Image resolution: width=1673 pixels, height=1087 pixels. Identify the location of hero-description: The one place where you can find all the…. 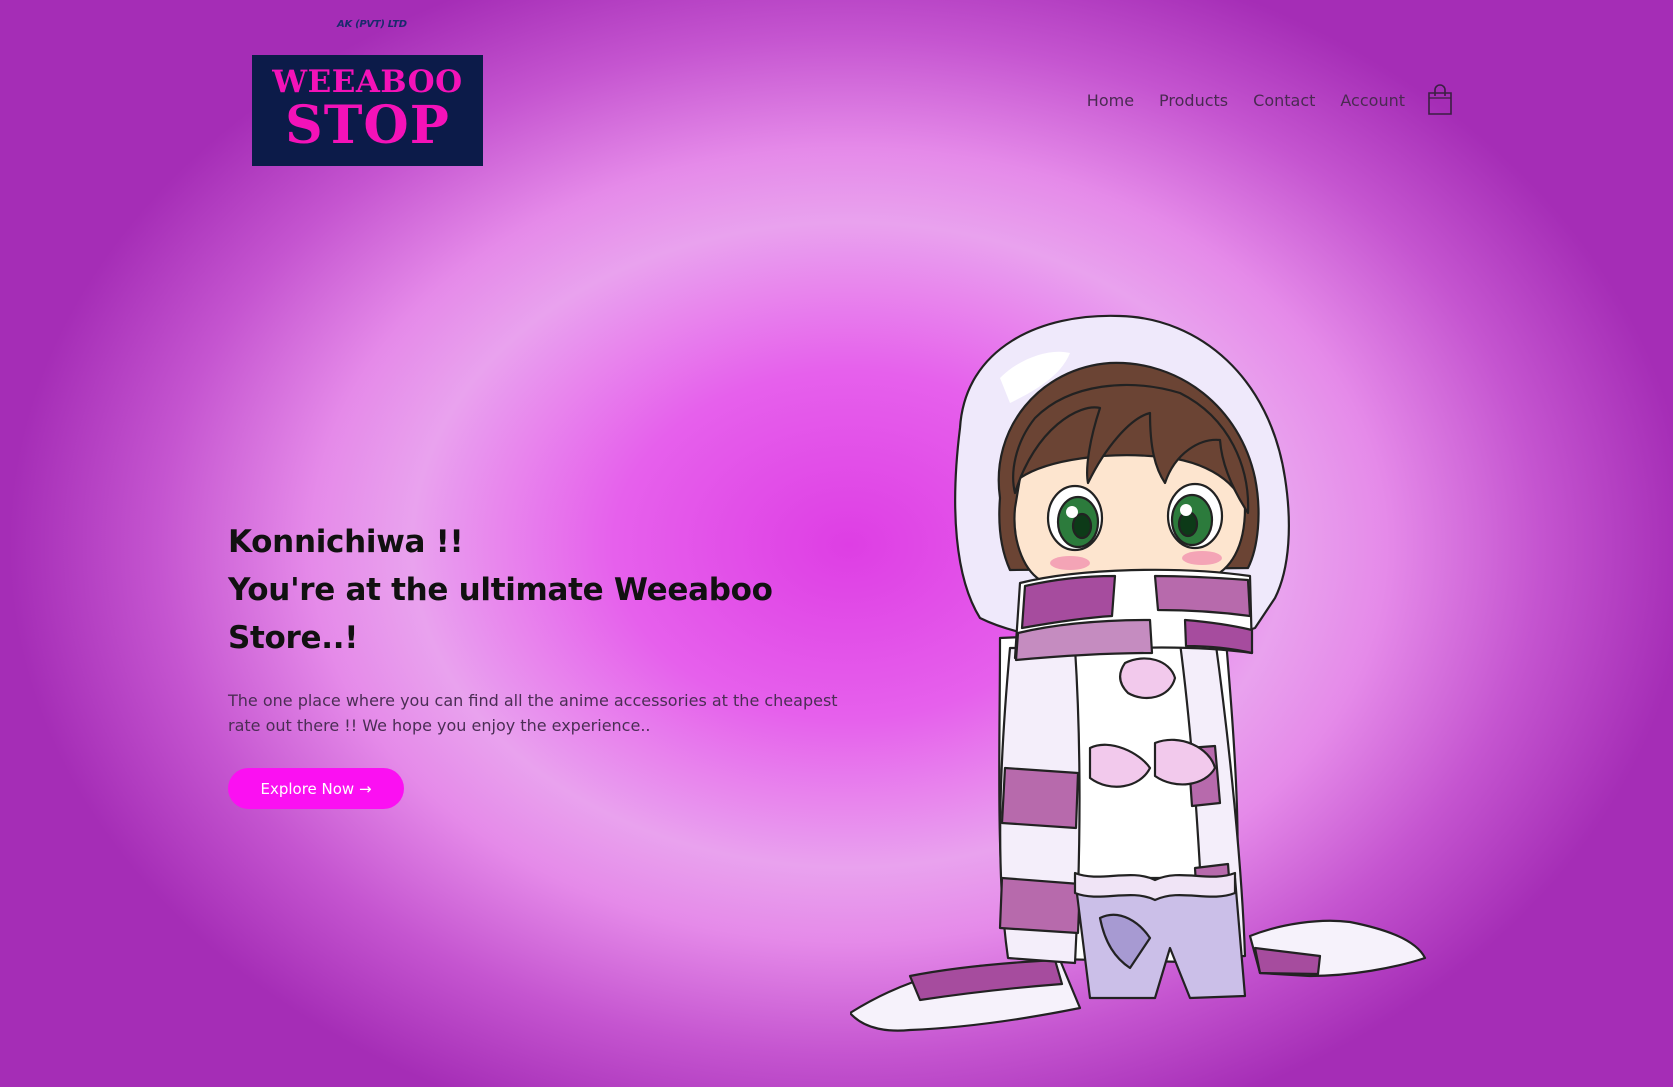
(533, 713).